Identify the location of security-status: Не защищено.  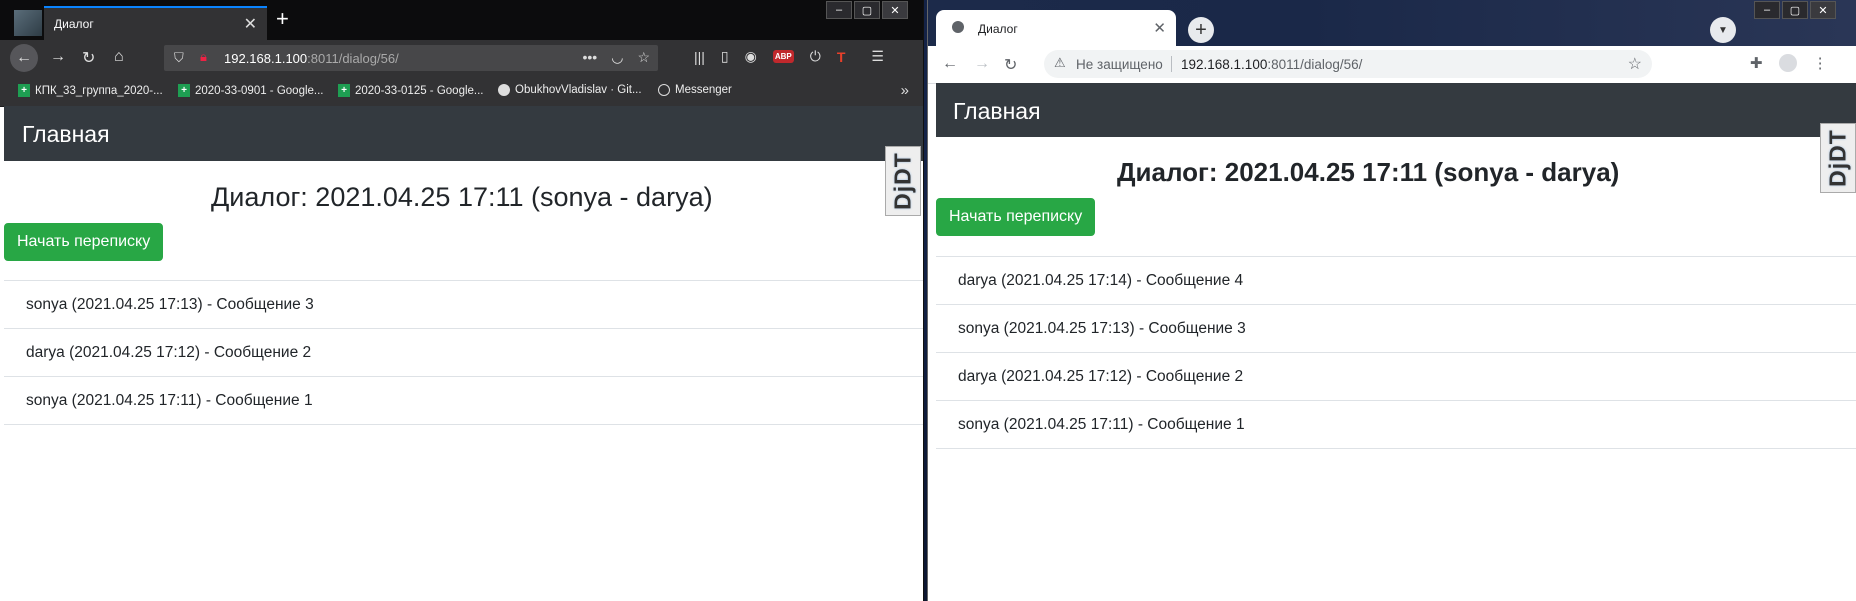
(1119, 64).